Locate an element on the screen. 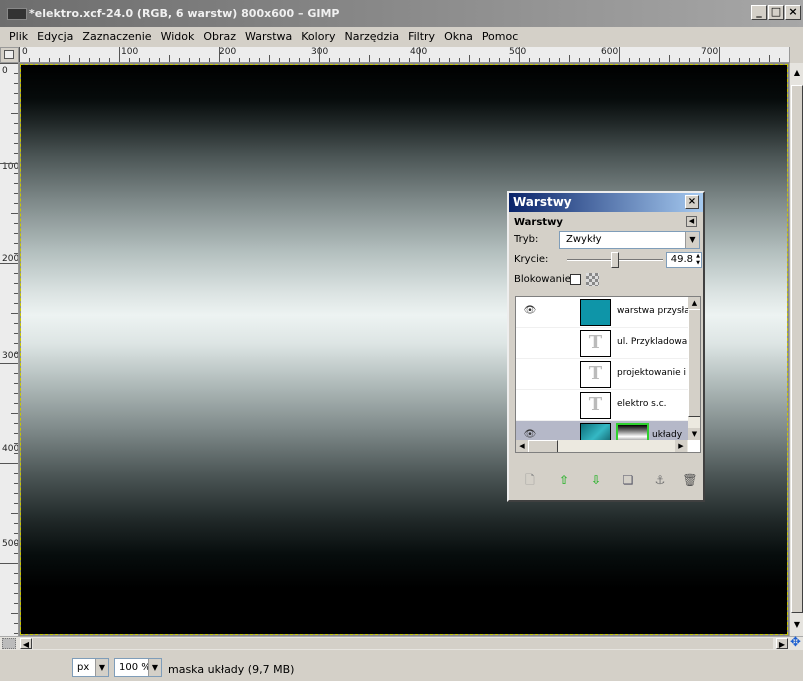  menu-arrow-icon is located at coordinates (9, 54).